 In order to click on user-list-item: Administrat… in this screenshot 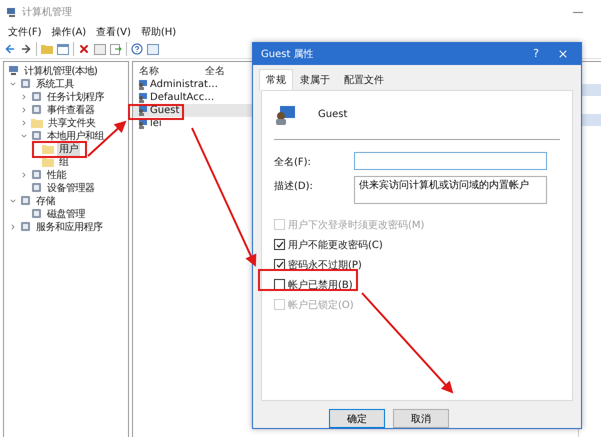, I will do `click(184, 84)`.